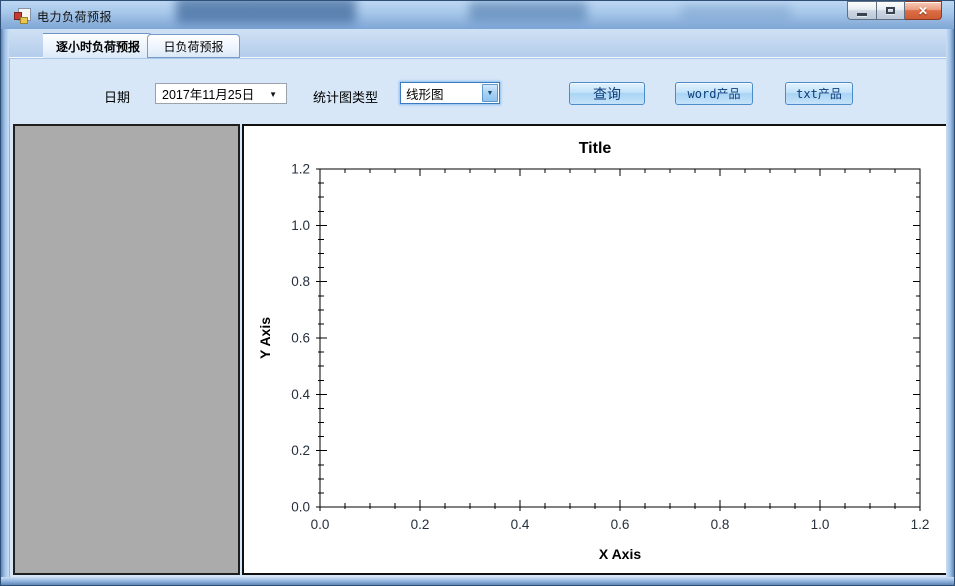 The height and width of the screenshot is (586, 955). Describe the element at coordinates (300, 450) in the screenshot. I see `y-tick-label: 0.2` at that location.